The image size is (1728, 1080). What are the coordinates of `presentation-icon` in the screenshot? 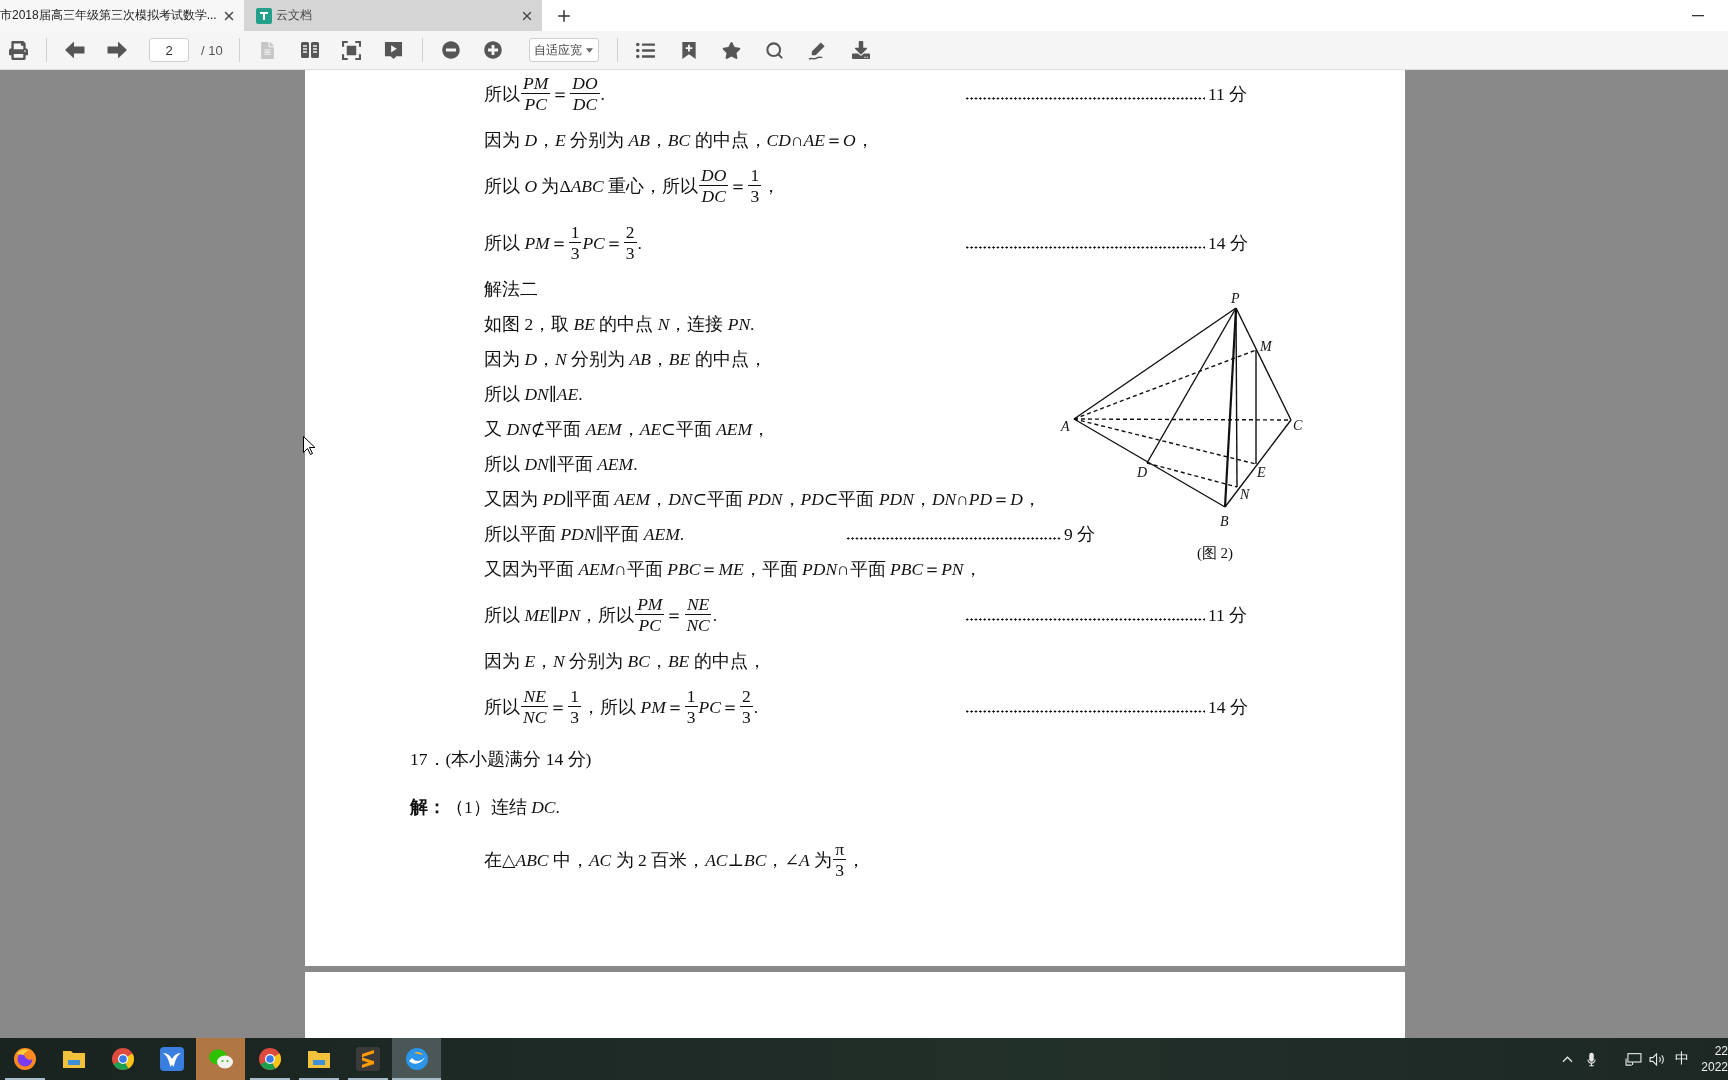 It's located at (394, 50).